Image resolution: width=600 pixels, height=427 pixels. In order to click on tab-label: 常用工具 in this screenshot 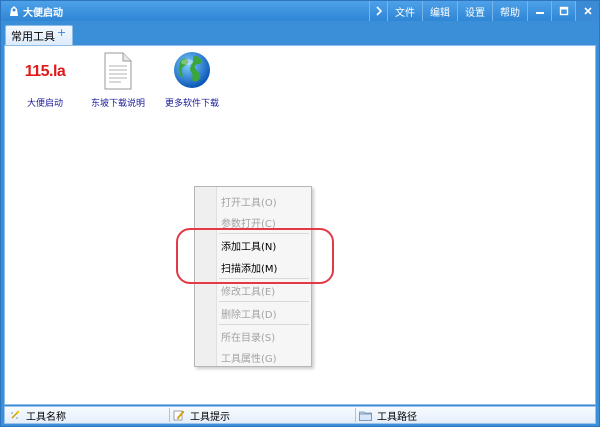, I will do `click(33, 36)`.